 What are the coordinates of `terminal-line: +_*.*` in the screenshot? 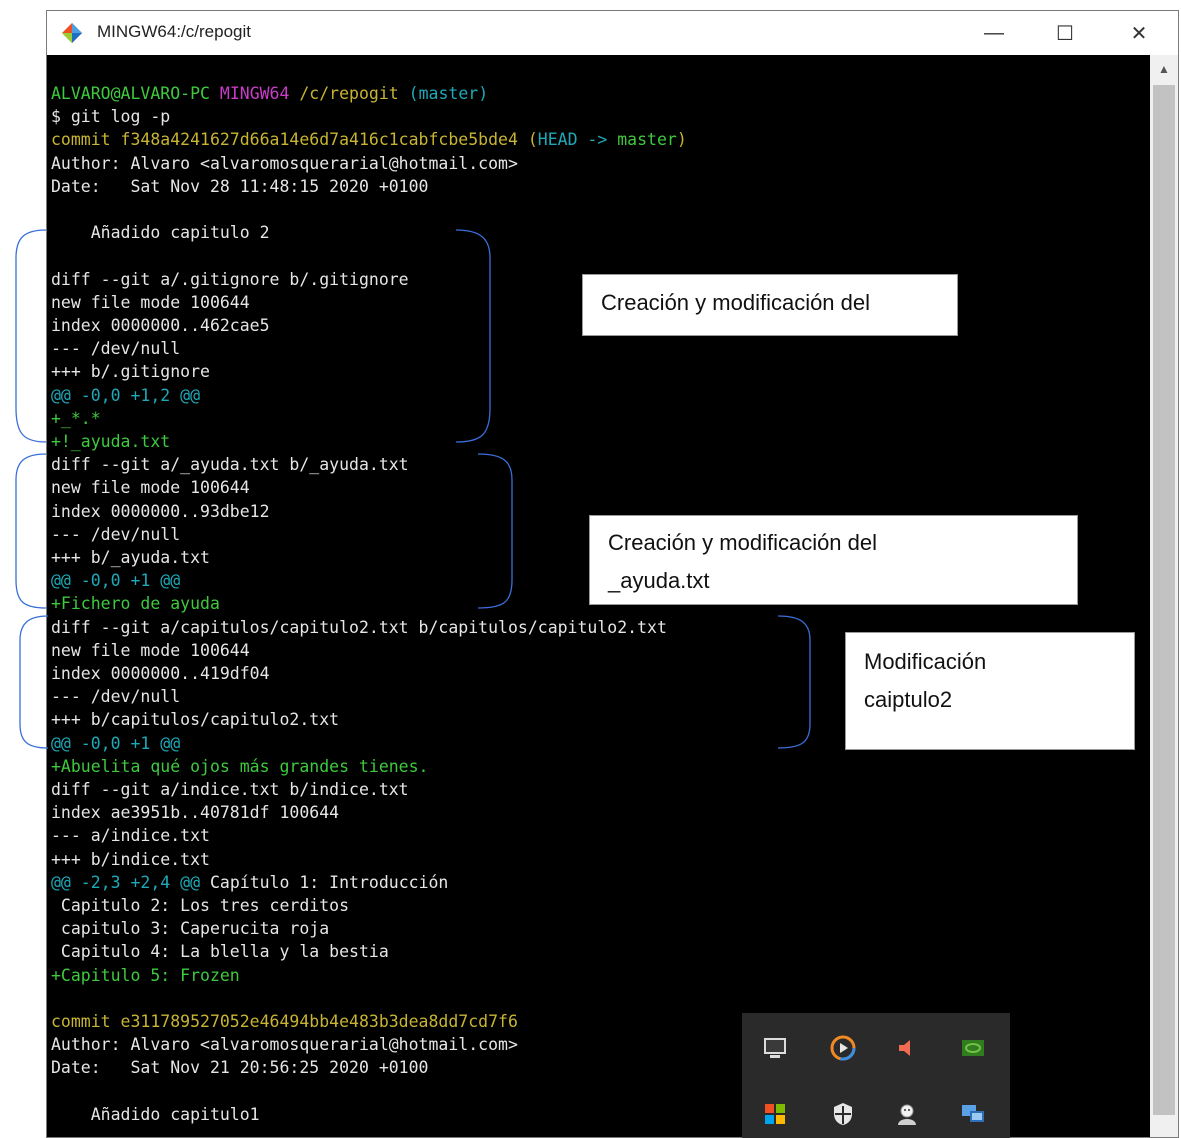 It's located at (76, 418).